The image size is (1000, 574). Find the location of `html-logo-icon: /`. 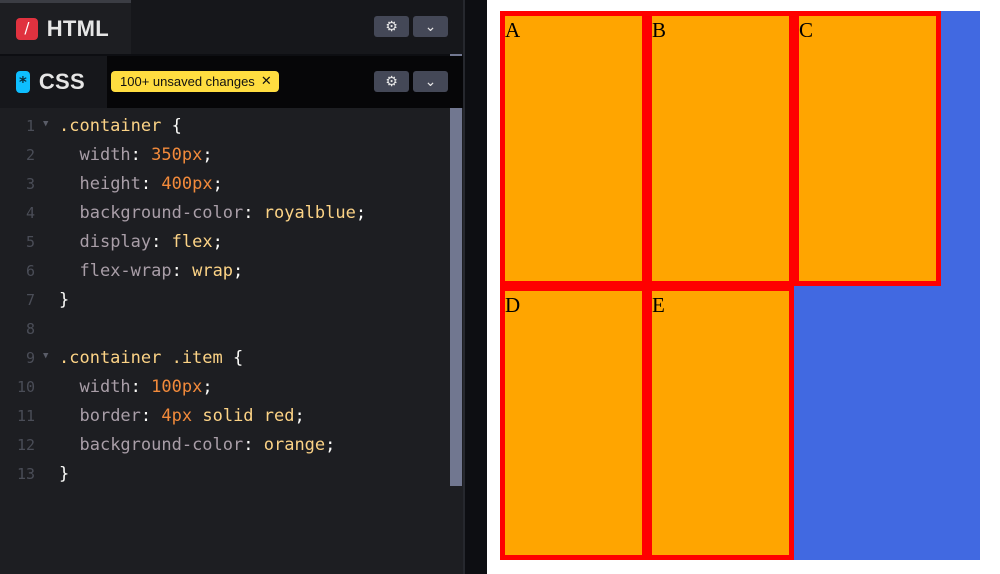

html-logo-icon: / is located at coordinates (27, 28).